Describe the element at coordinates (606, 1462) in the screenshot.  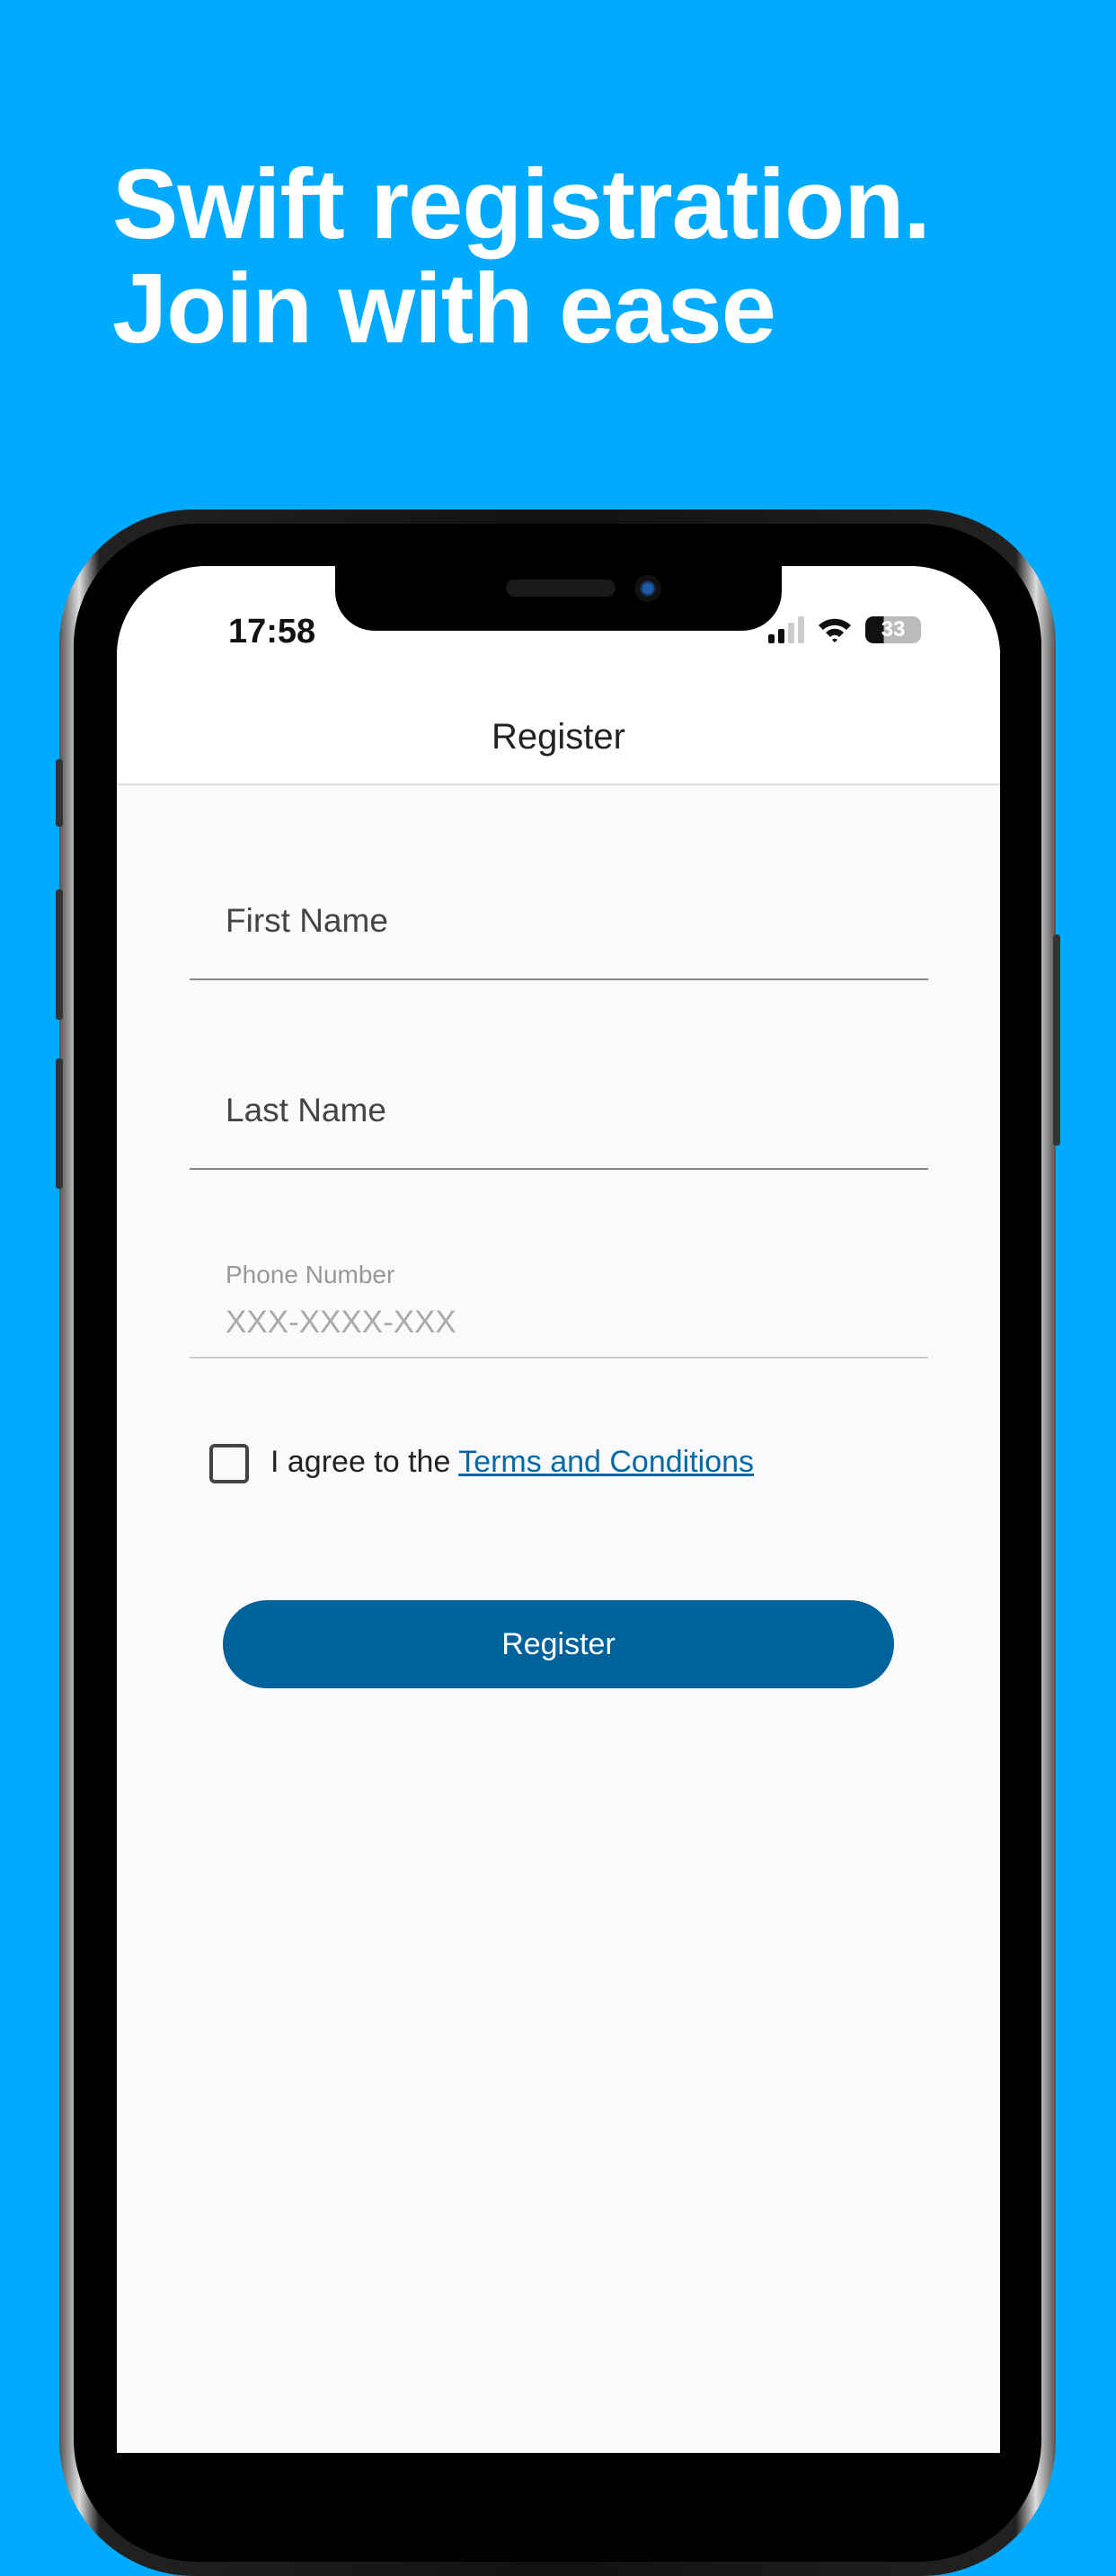
I see `terms-link: Terms and Conditions` at that location.